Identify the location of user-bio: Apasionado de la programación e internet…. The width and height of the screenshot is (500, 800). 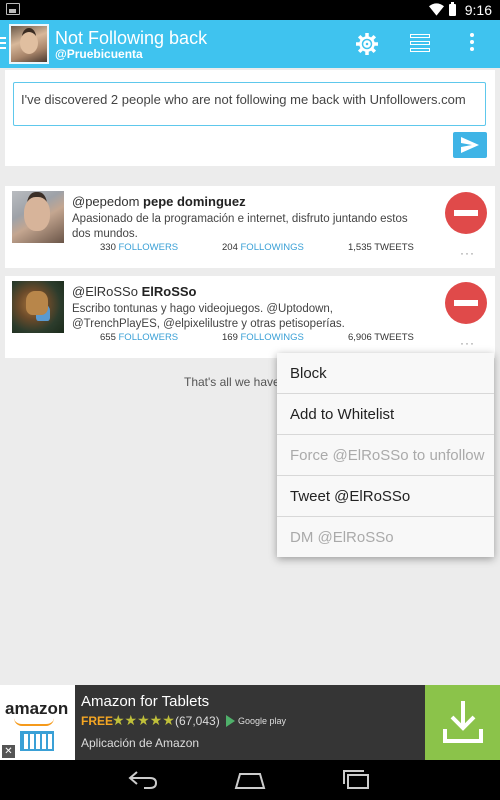
(240, 226).